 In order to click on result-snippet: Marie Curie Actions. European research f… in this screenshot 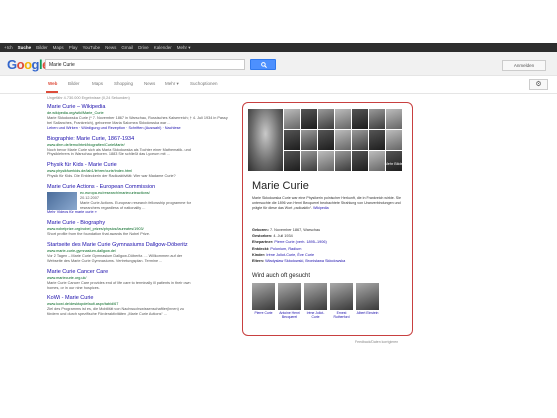, I will do `click(136, 202)`.